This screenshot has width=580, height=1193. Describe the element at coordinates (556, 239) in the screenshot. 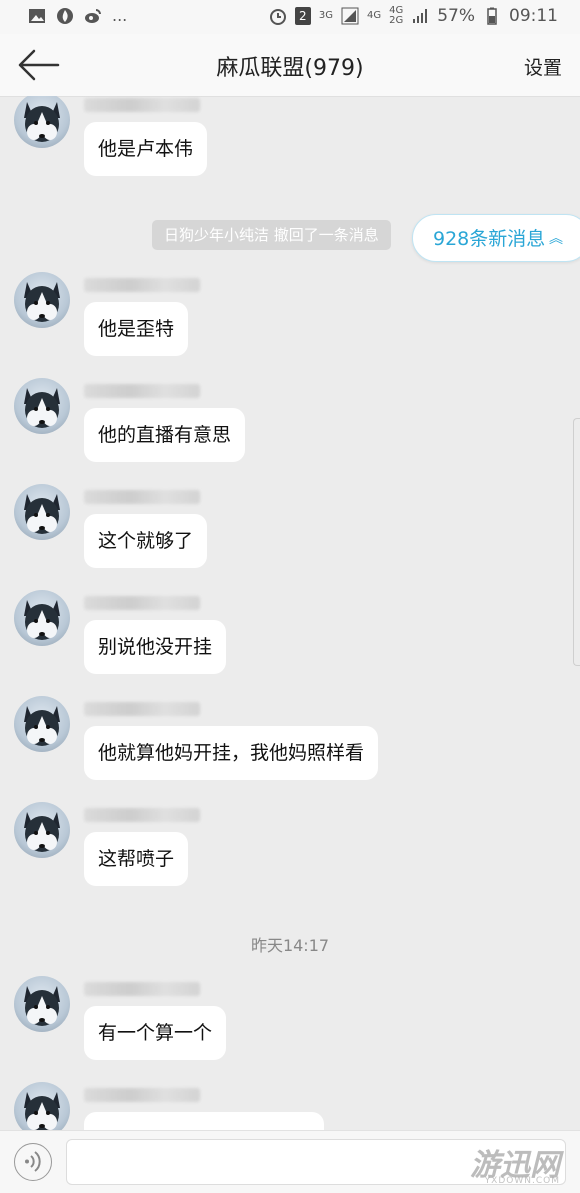

I see `chevron-up-icon: ︽` at that location.